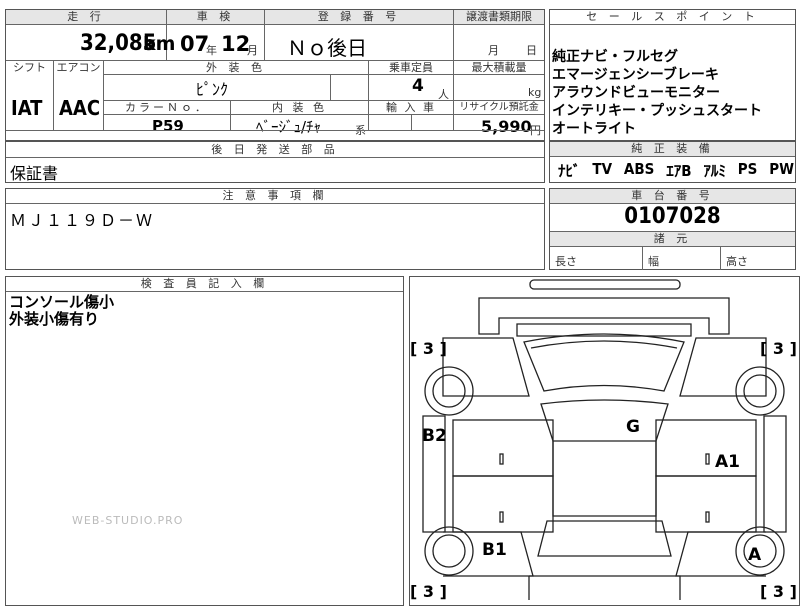 This screenshot has height=606, width=800. Describe the element at coordinates (167, 107) in the screenshot. I see `color-no-header: カラーＮｏ．` at that location.